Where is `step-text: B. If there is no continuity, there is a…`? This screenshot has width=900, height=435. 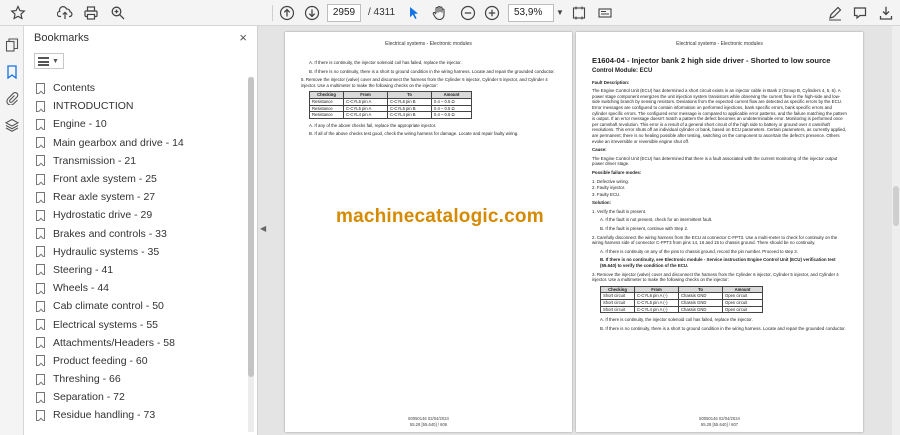 step-text: B. If there is no continuity, there is a… is located at coordinates (723, 328).